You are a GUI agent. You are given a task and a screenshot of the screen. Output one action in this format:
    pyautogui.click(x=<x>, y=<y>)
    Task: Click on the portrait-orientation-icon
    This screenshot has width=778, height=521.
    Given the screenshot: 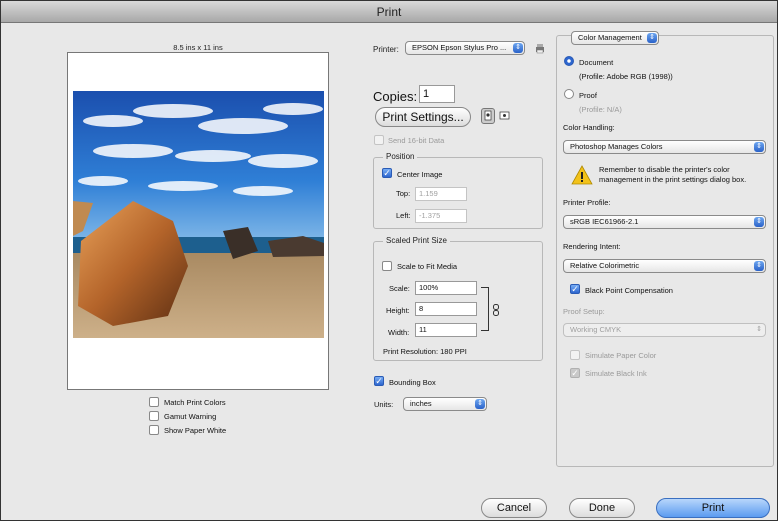 What is the action you would take?
    pyautogui.click(x=488, y=116)
    